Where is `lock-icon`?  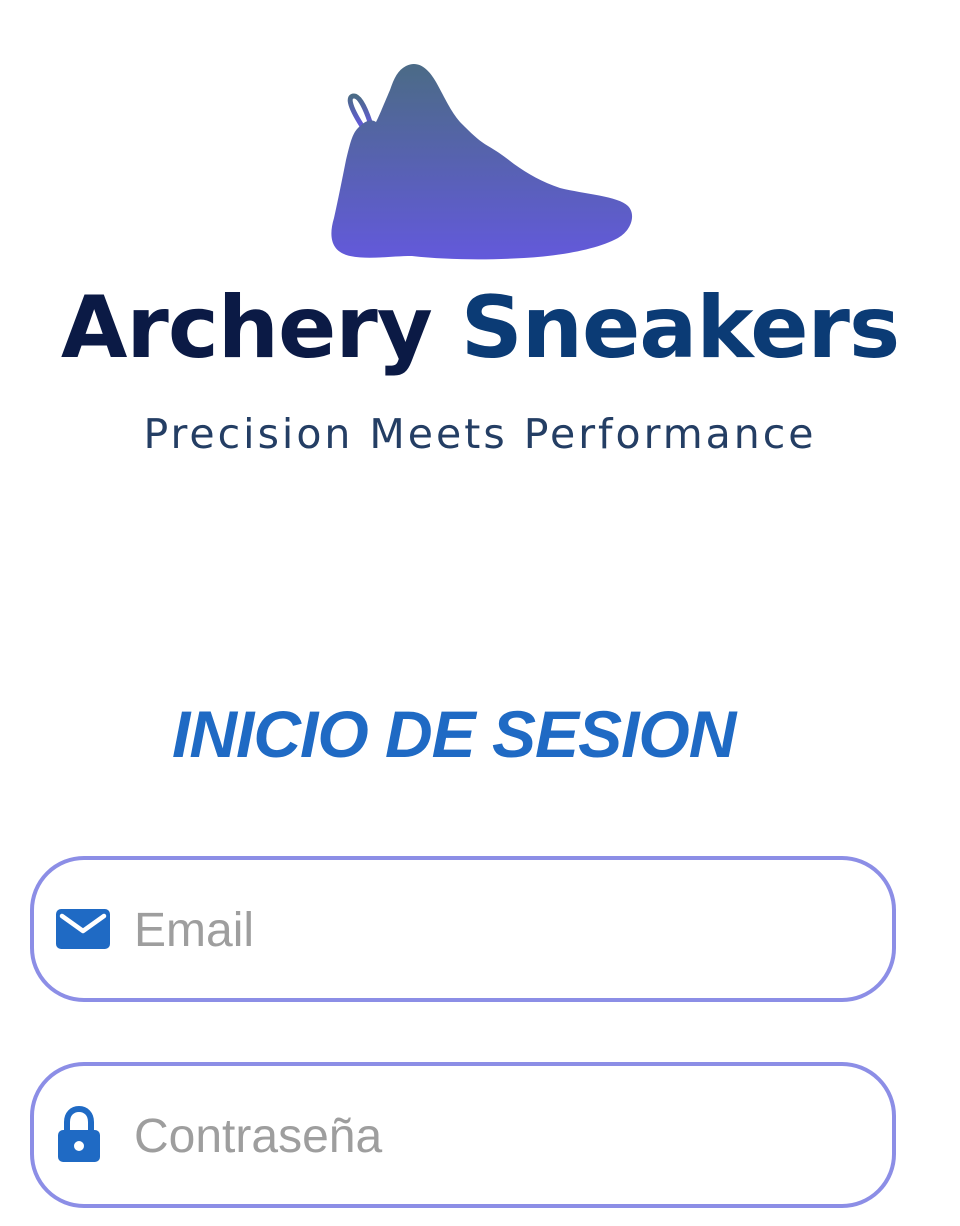 lock-icon is located at coordinates (79, 1134).